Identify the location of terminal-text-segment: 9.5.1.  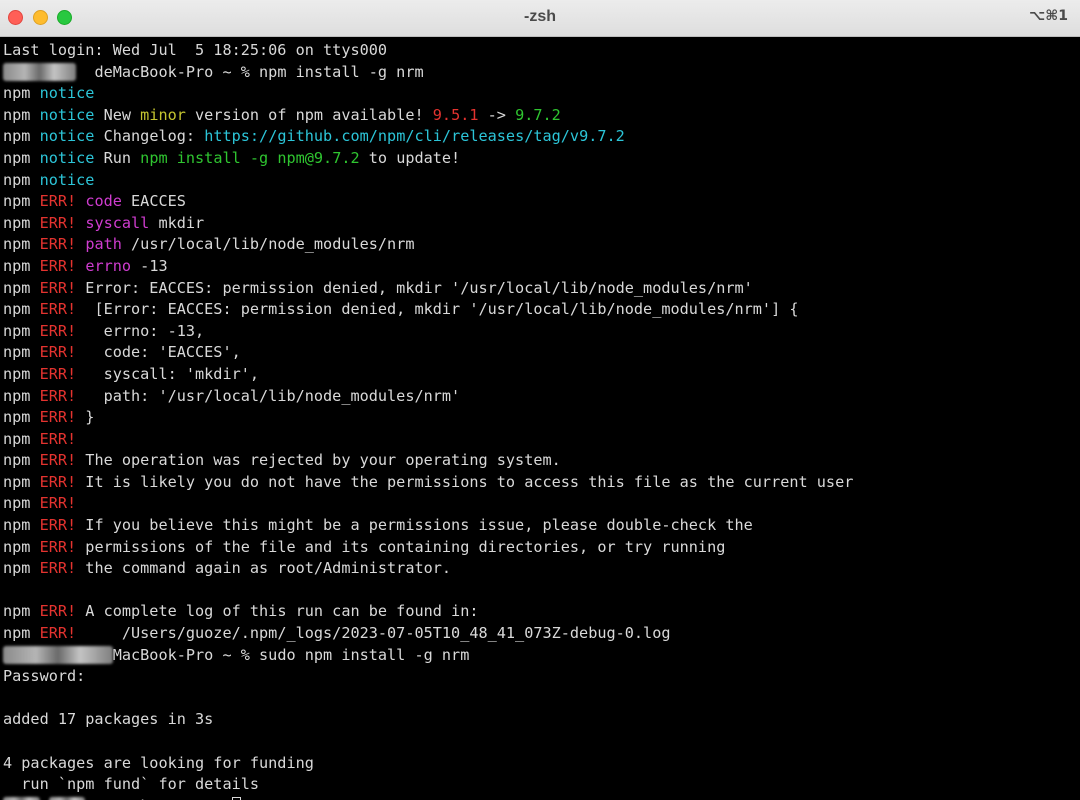
(455, 114).